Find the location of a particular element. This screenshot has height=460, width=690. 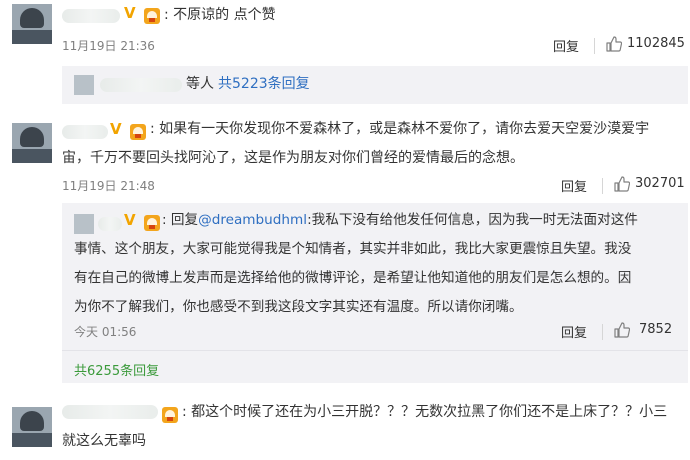

comment-text: : 不原谅的 点个赞 is located at coordinates (220, 15).